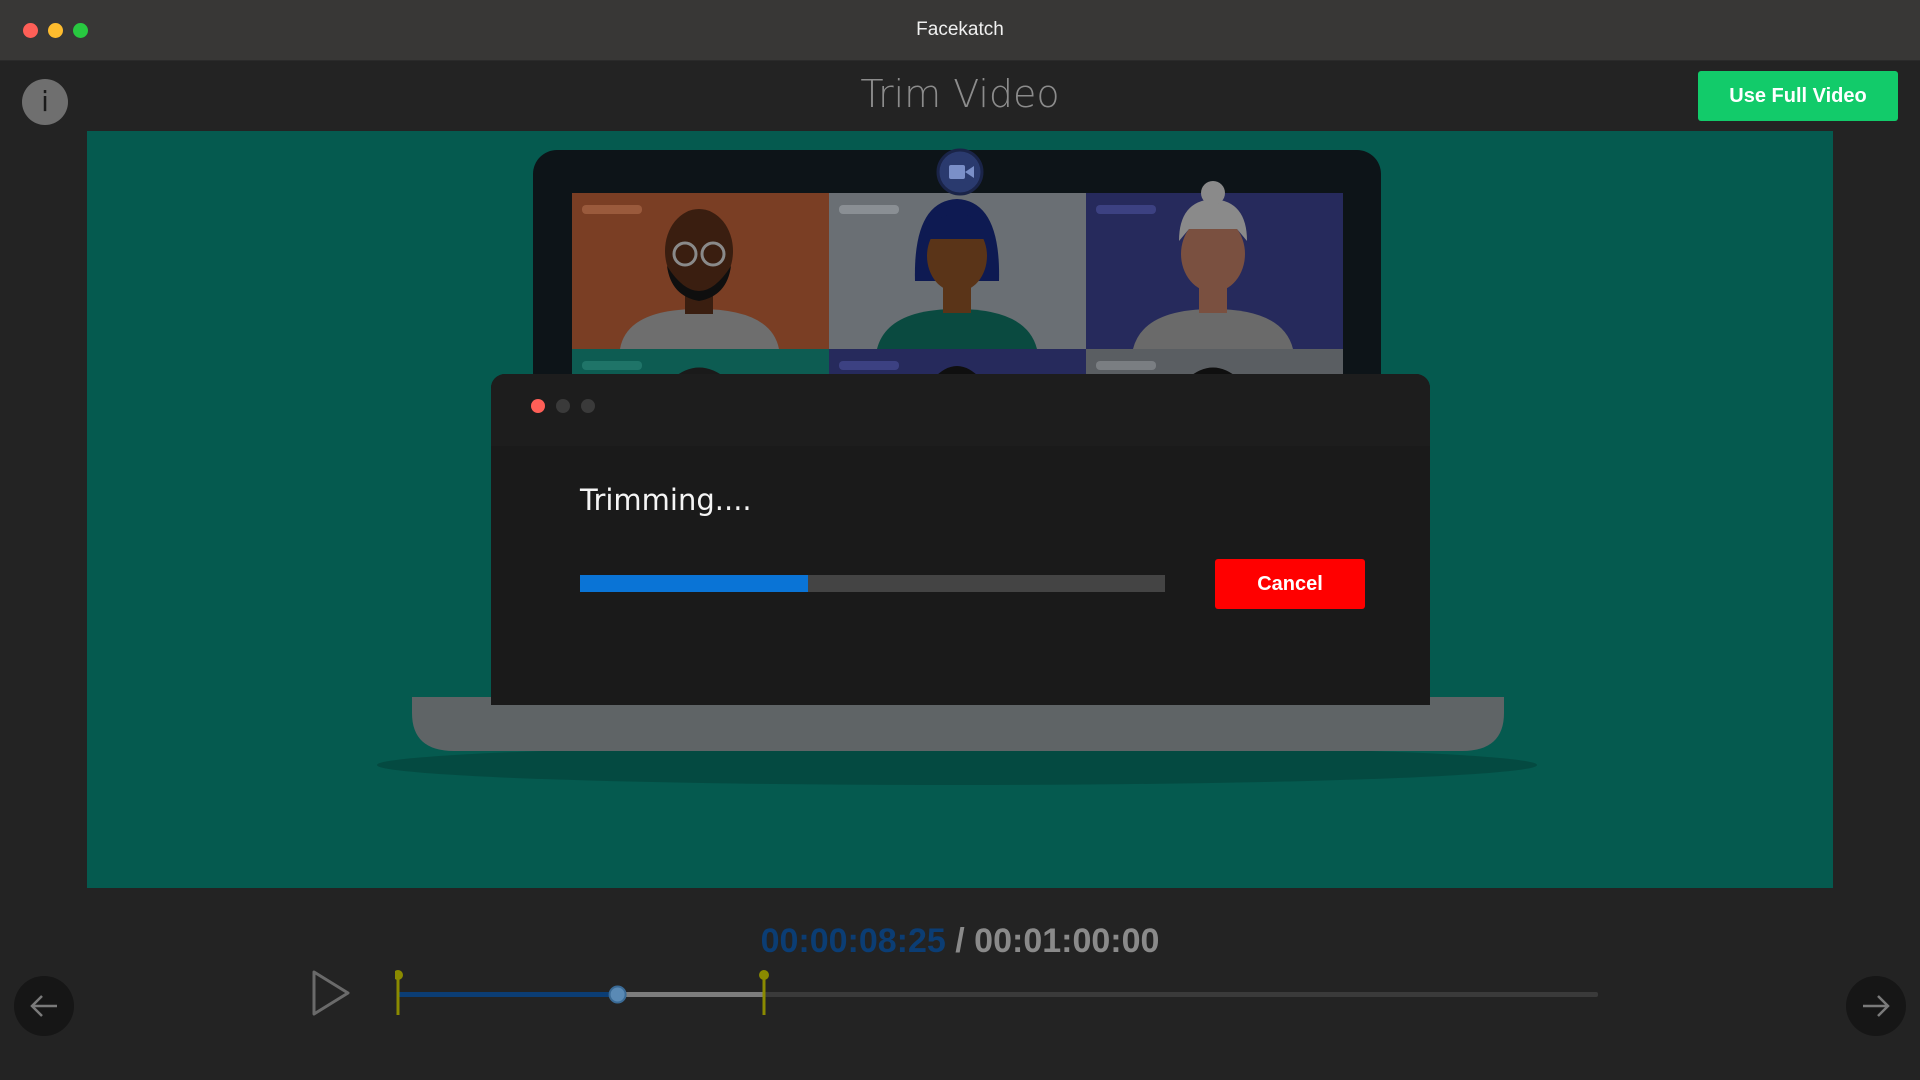  I want to click on next-button, so click(1876, 1006).